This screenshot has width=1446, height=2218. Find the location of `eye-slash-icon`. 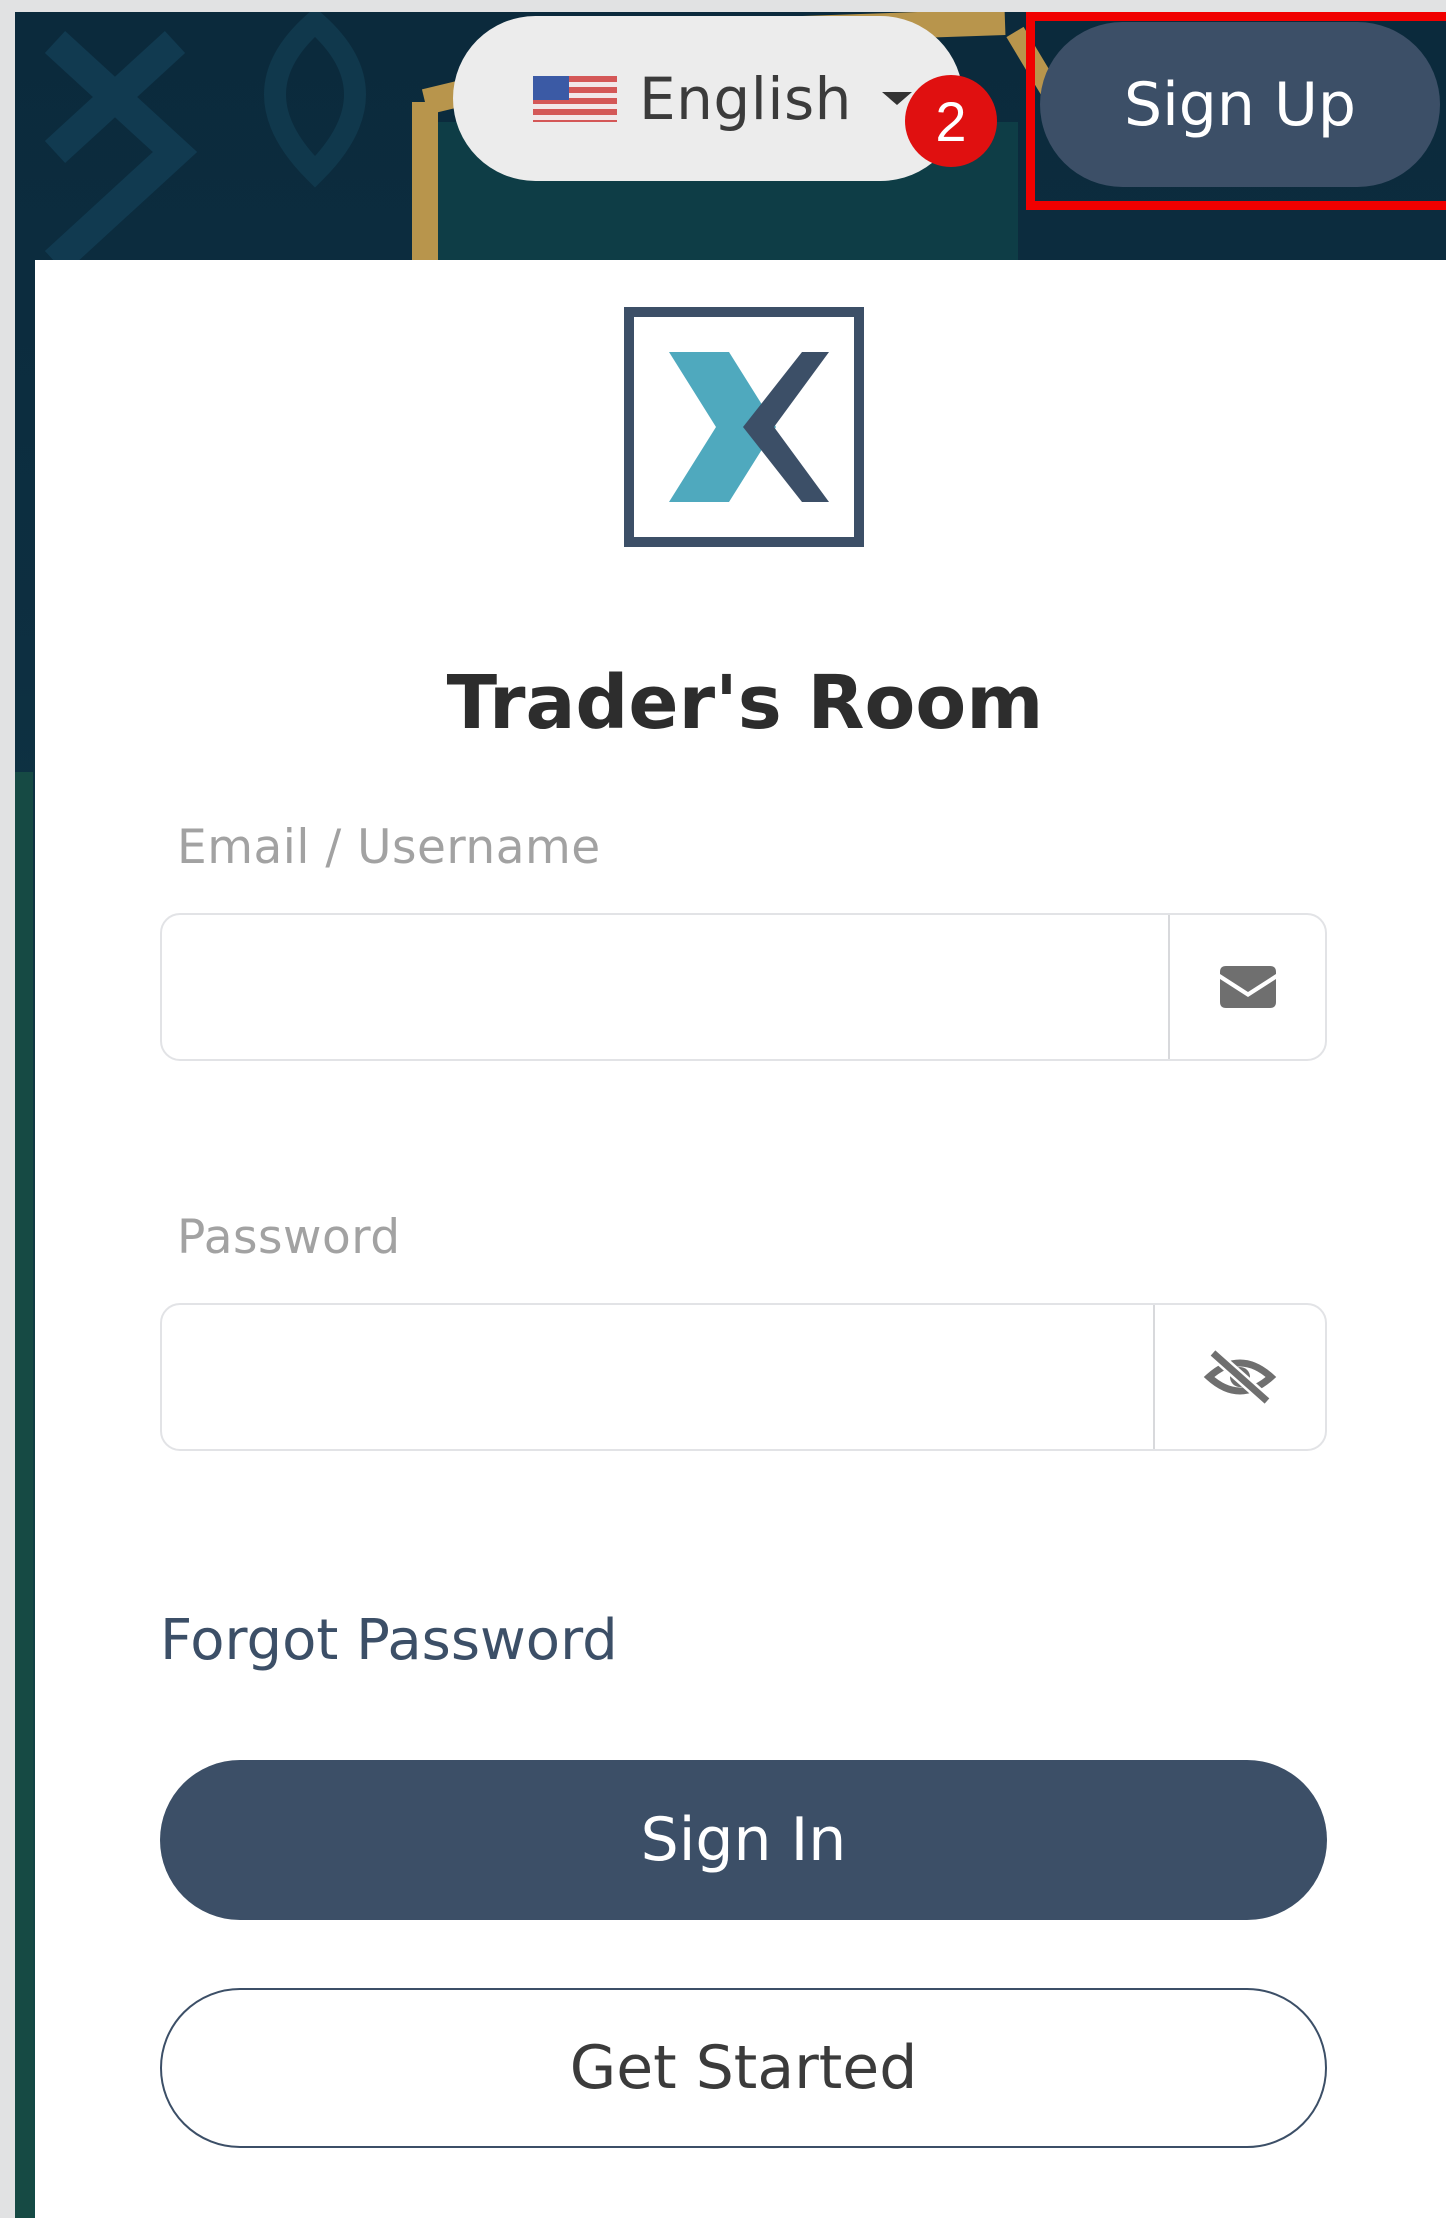

eye-slash-icon is located at coordinates (1240, 1377).